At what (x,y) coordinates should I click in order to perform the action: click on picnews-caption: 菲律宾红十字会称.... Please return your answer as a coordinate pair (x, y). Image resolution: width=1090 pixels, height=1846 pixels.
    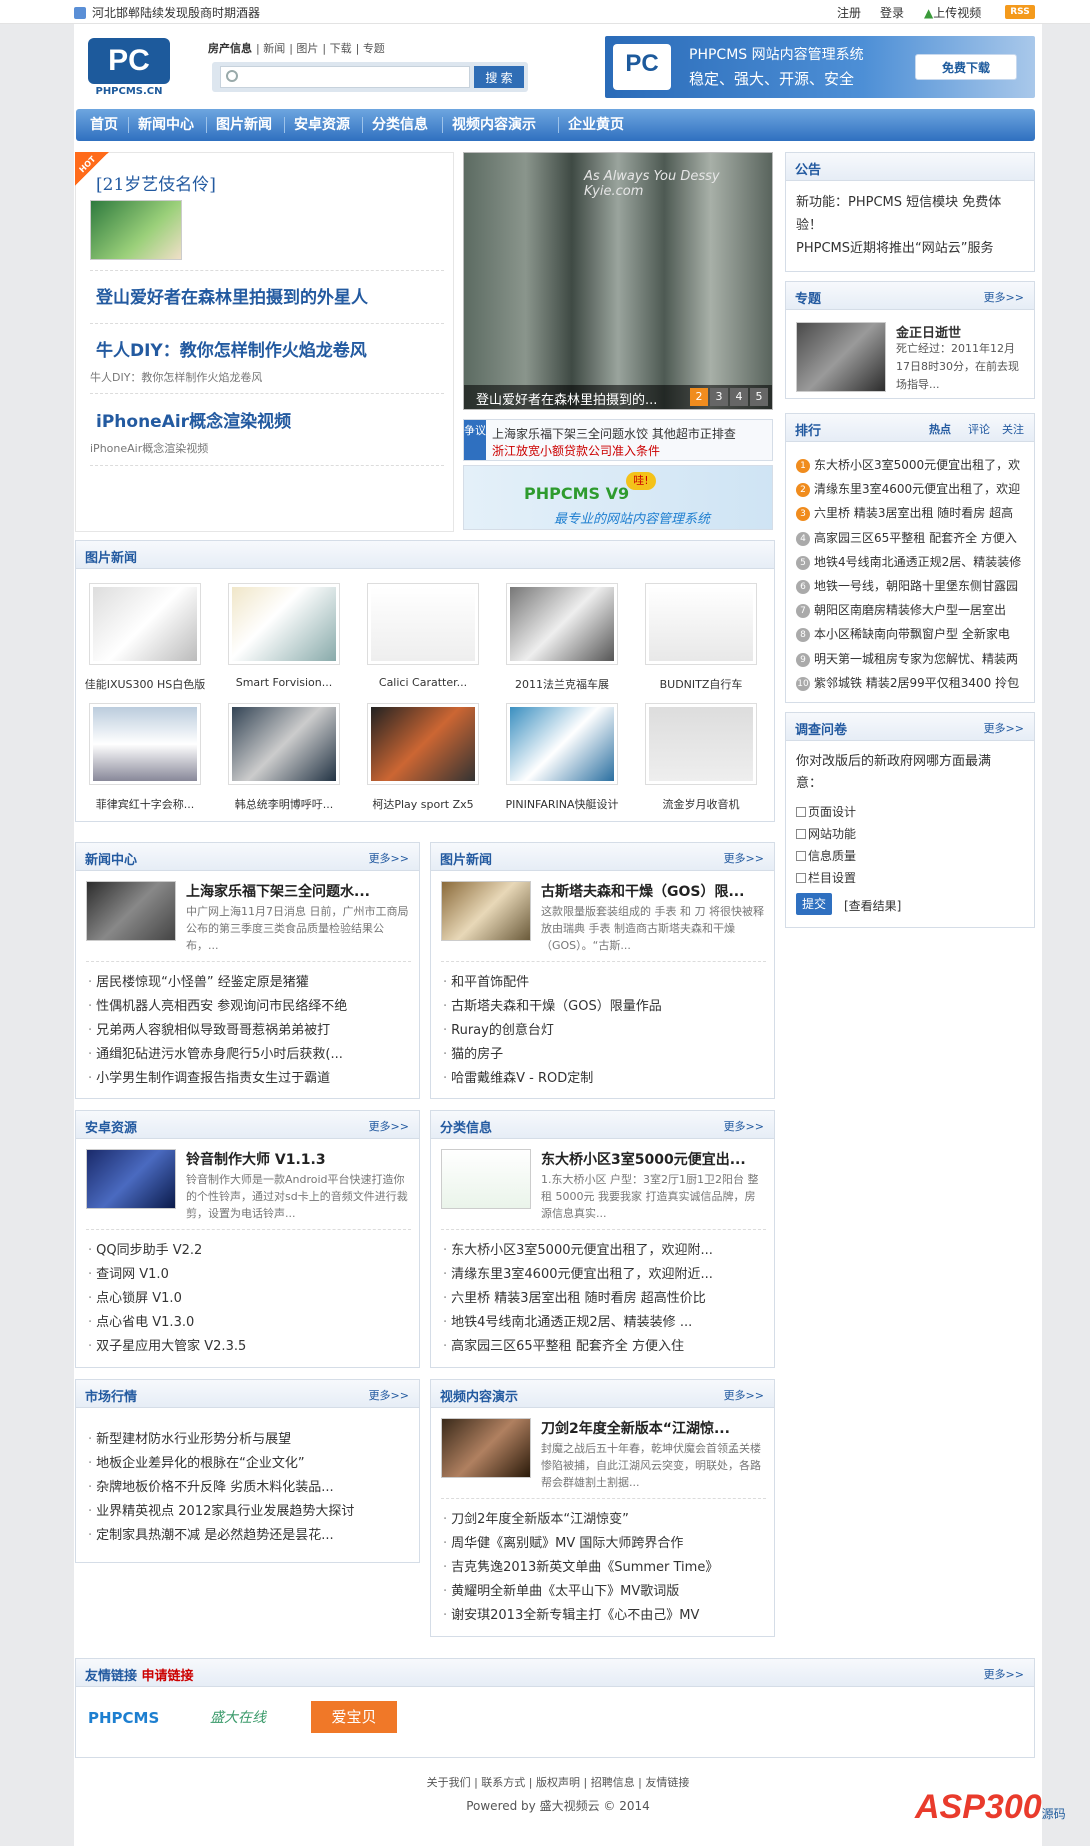
    Looking at the image, I should click on (145, 804).